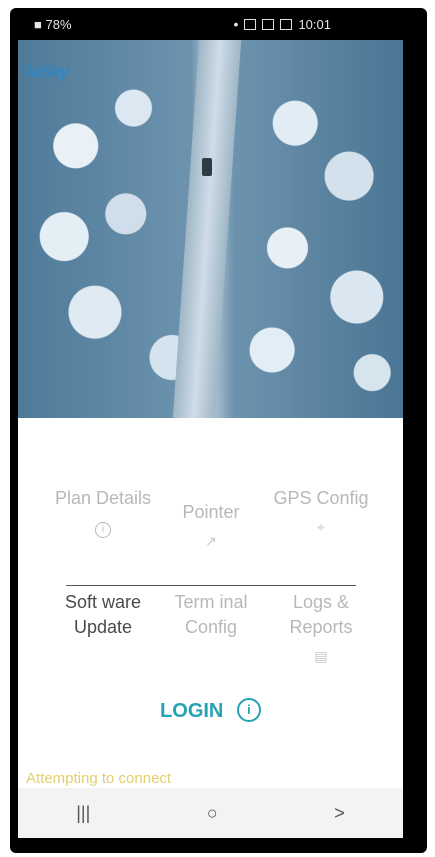 Image resolution: width=435 pixels, height=857 pixels. Describe the element at coordinates (314, 24) in the screenshot. I see `status-time: 10:01` at that location.